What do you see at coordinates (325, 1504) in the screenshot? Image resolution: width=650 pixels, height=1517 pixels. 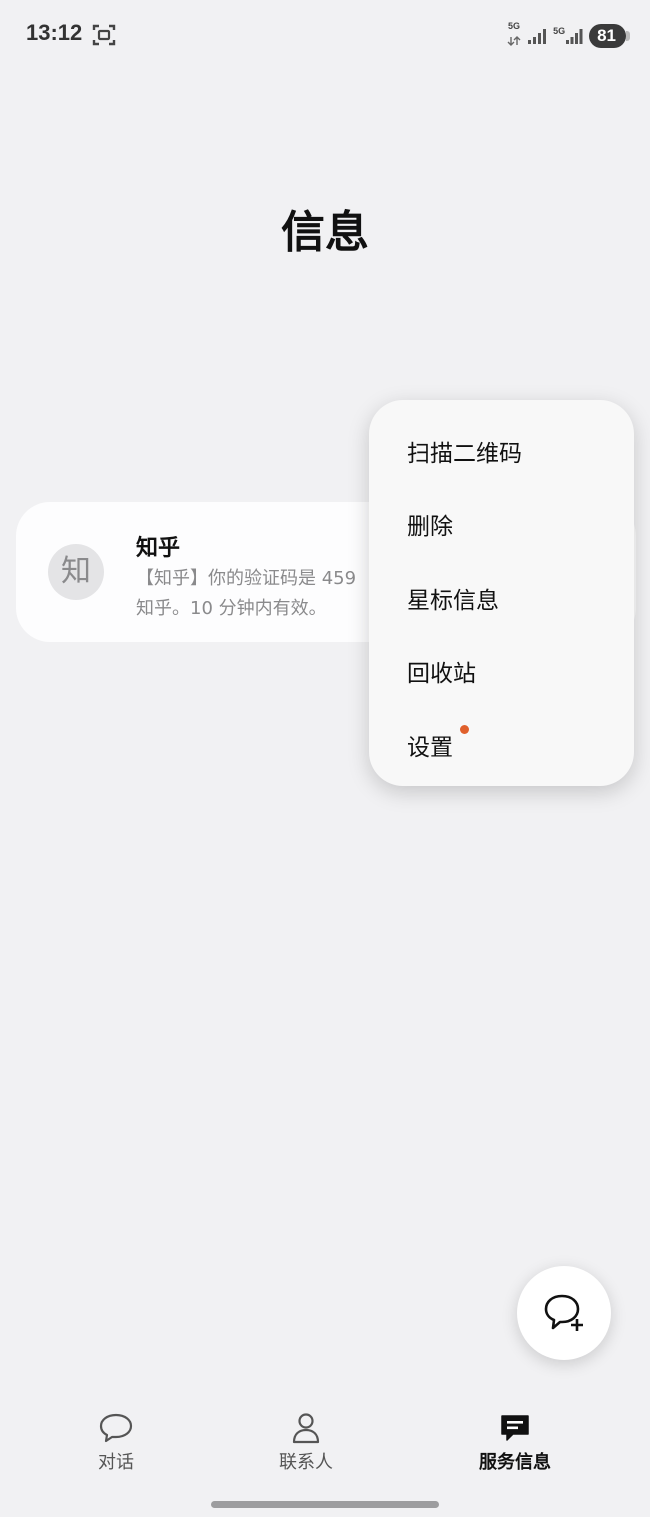 I see `home-indicator` at bounding box center [325, 1504].